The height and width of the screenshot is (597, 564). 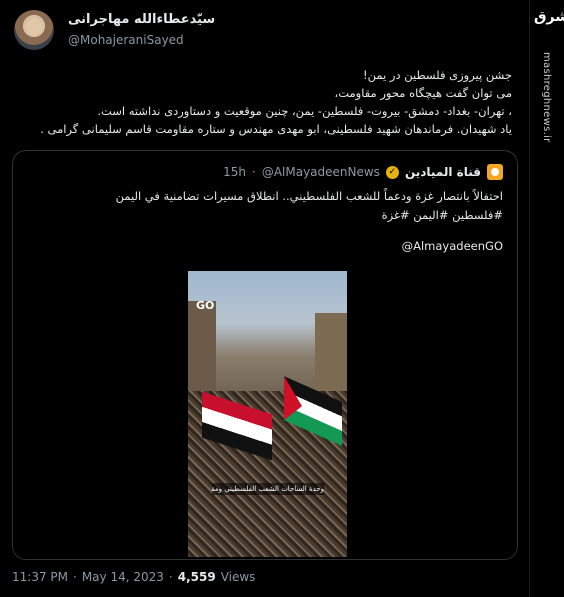 I want to click on views-count: 4,559, so click(x=196, y=577).